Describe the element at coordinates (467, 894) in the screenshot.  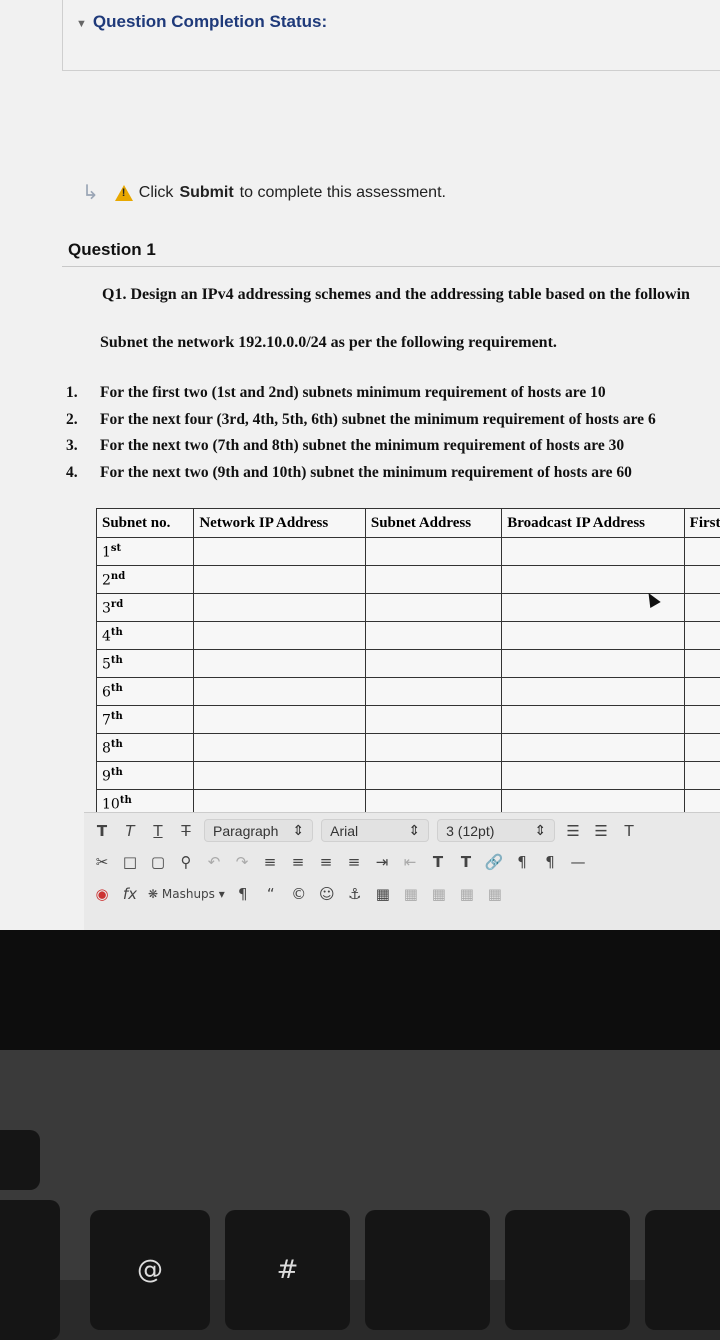
I see `table-cell-icon: ▦` at that location.